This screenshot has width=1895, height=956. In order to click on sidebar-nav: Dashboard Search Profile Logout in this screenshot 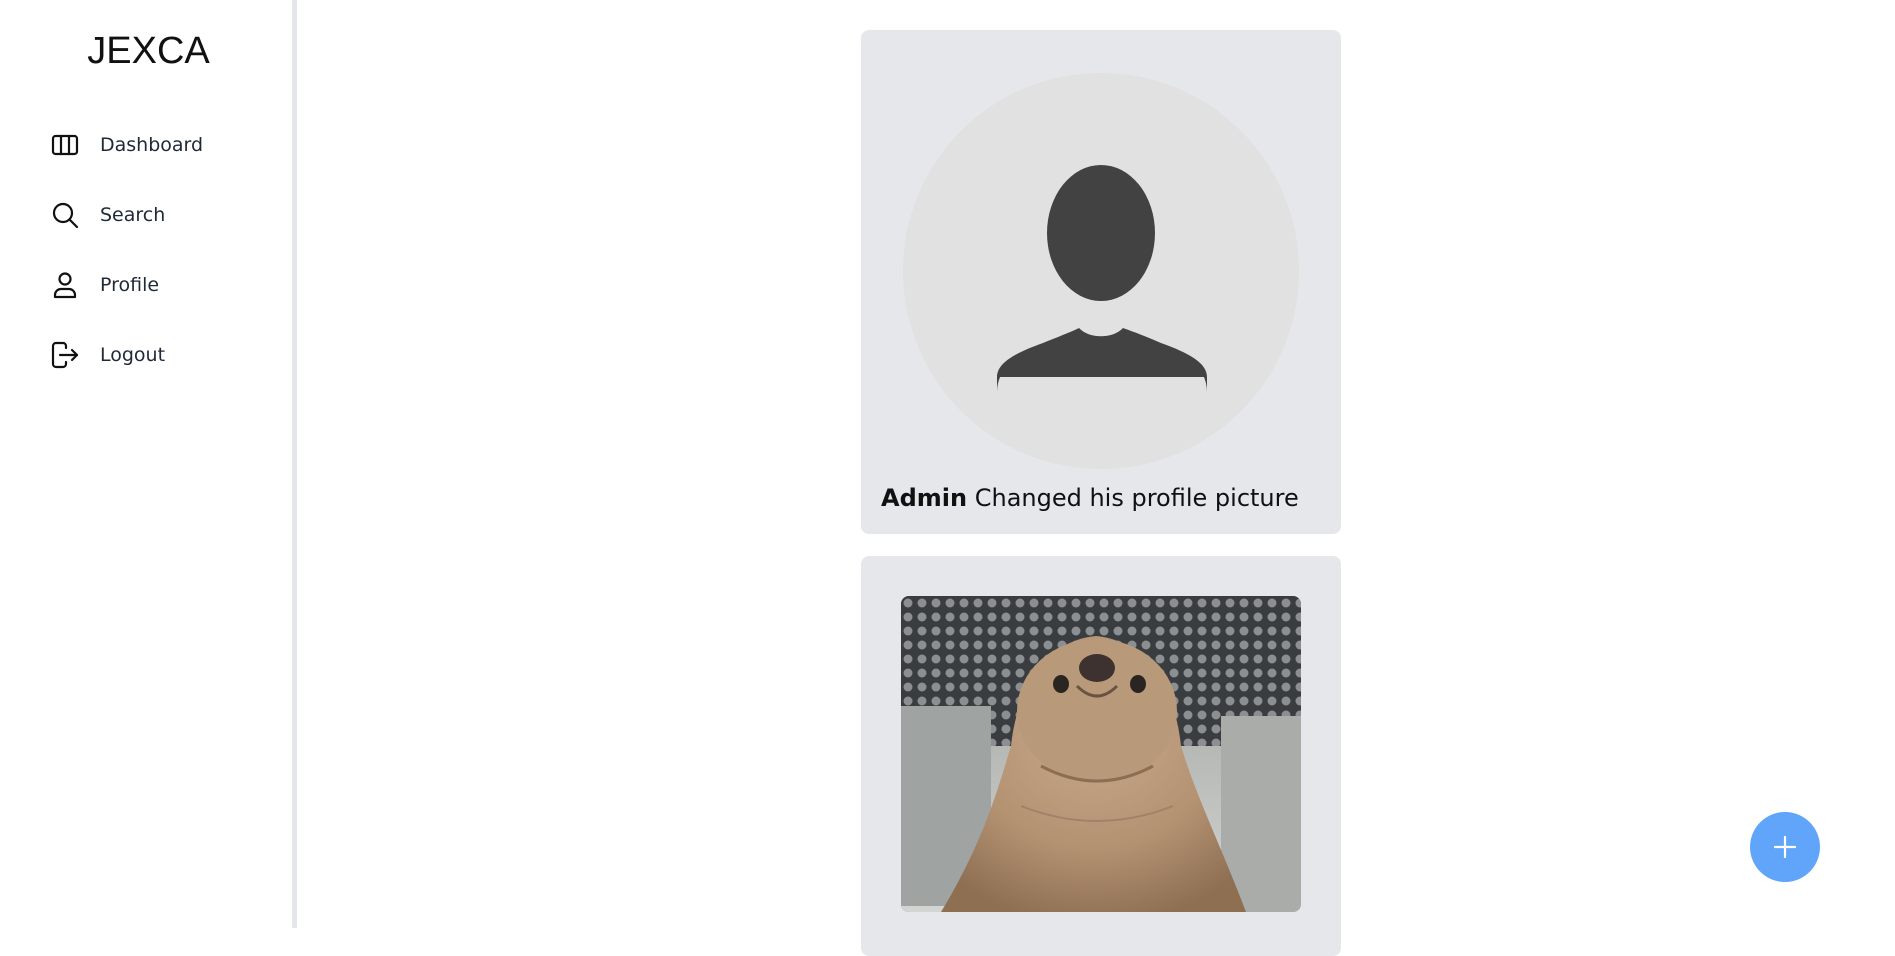, I will do `click(126, 250)`.